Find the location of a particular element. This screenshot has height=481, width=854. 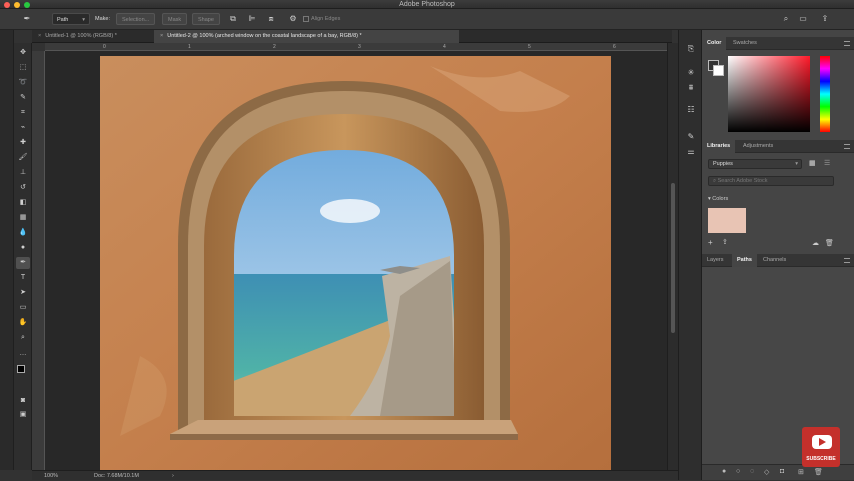

move-tool-icon: ✥ is located at coordinates (23, 53).